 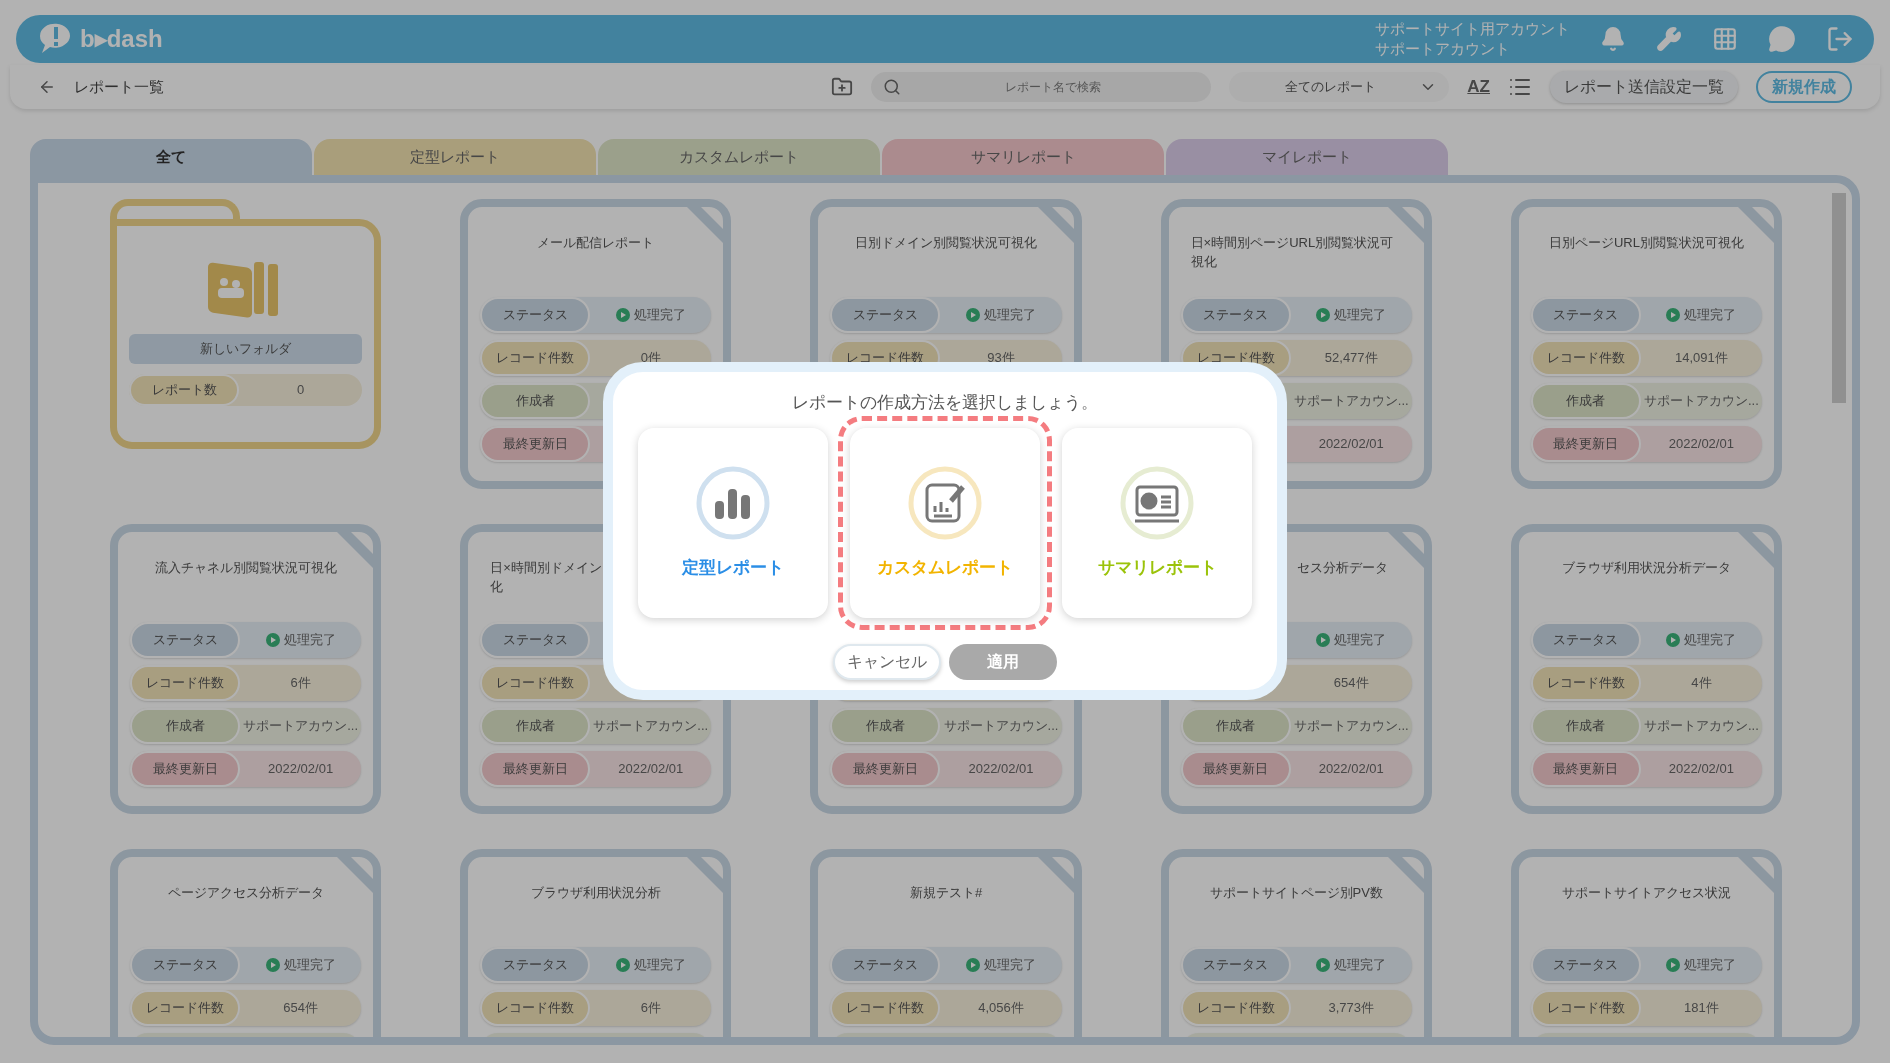 I want to click on sort-button: AZ, so click(x=1478, y=87).